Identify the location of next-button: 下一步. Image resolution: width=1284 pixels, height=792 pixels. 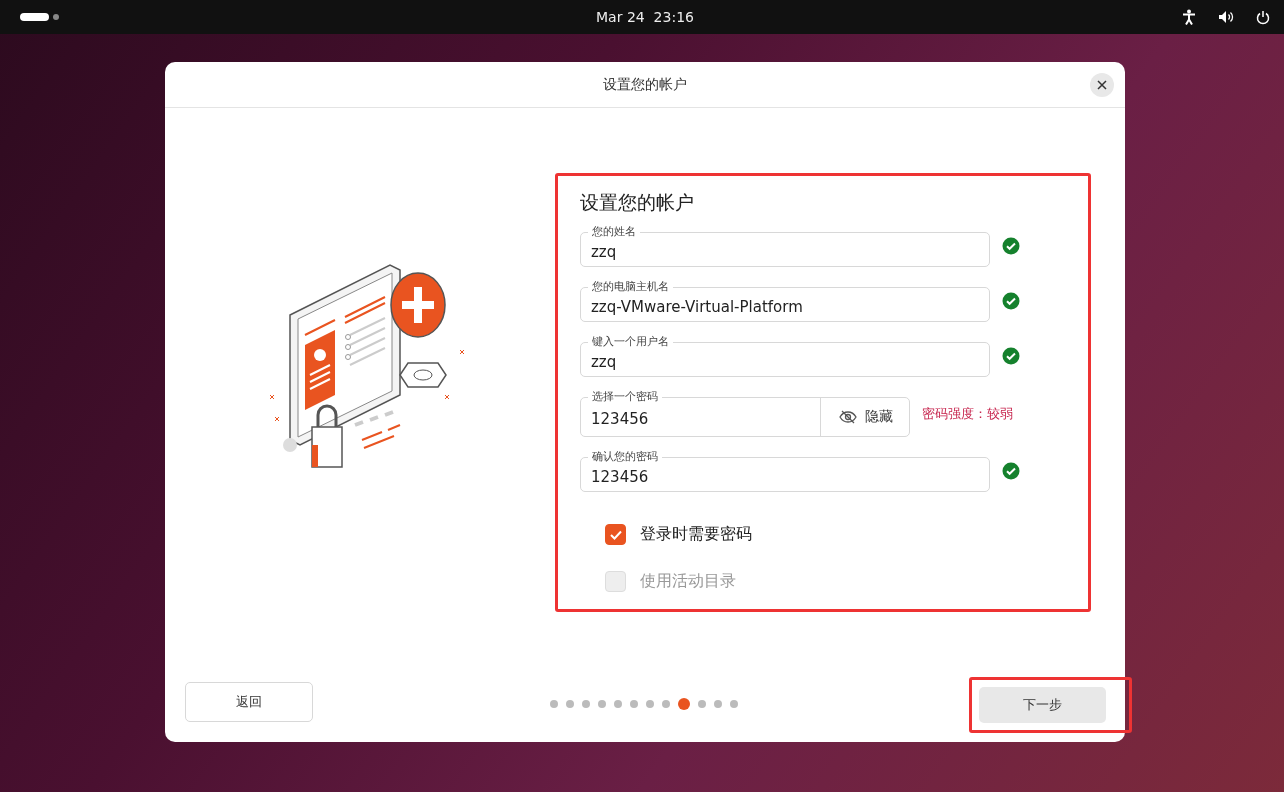
(1042, 704).